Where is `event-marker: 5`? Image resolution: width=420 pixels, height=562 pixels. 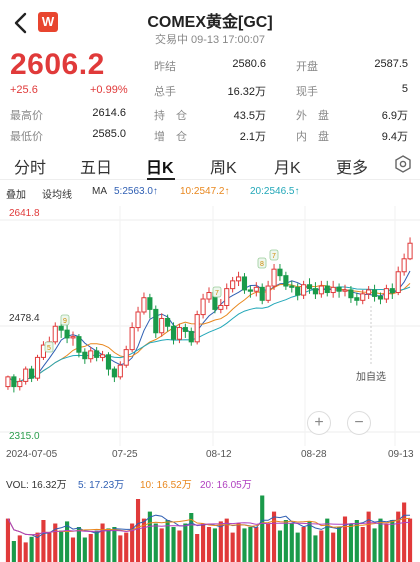 event-marker: 5 is located at coordinates (49, 347).